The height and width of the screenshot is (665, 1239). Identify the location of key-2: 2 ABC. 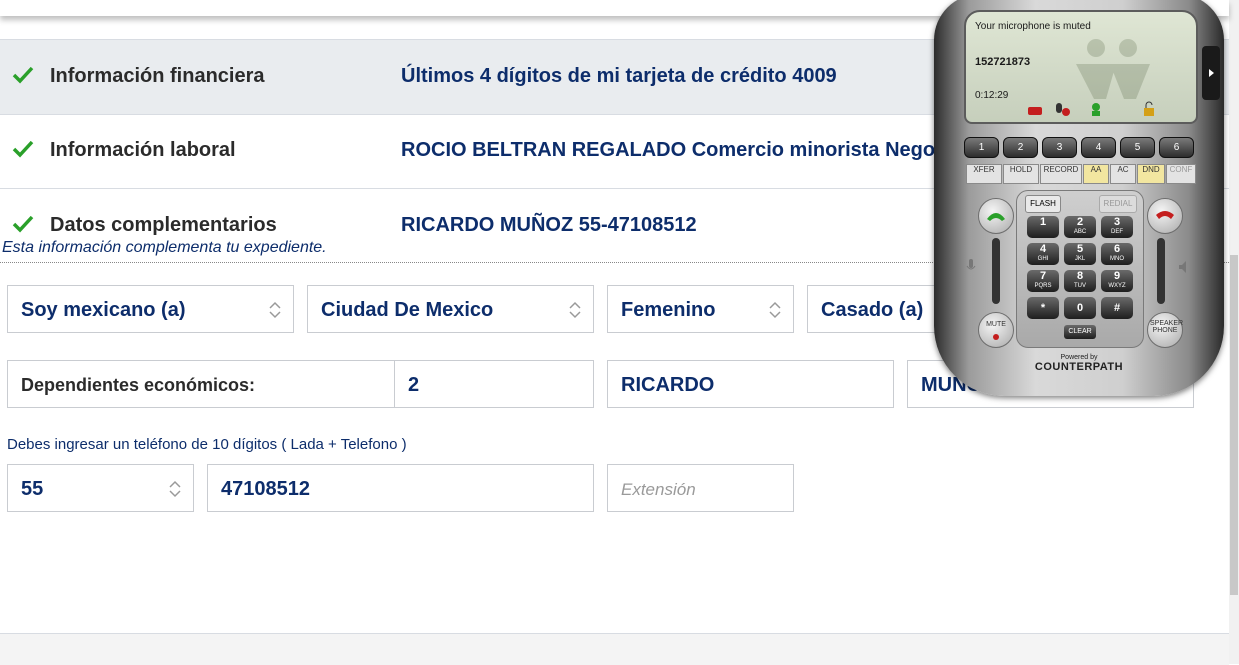
(1080, 227).